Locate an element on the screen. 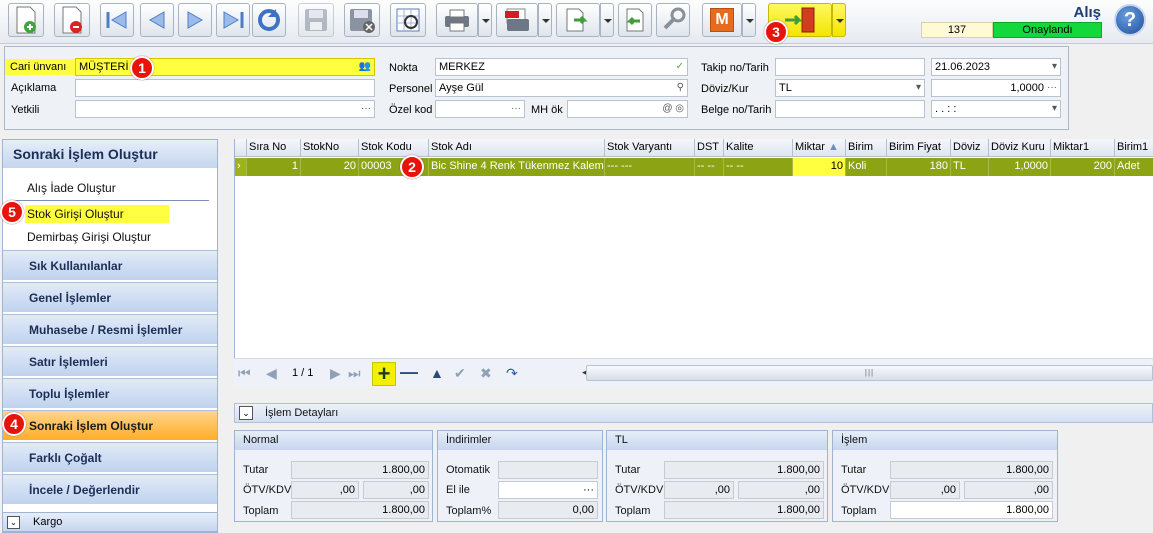  next-record-button is located at coordinates (195, 20).